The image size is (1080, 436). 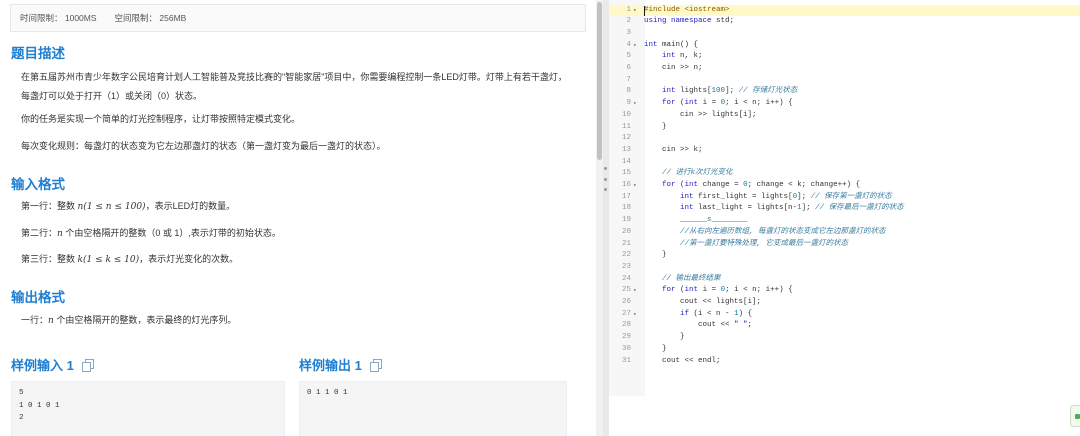 I want to click on output-line-1: 一行：n 个由空格隔开的整数，表示最终的灯光序列。, so click(x=295, y=321).